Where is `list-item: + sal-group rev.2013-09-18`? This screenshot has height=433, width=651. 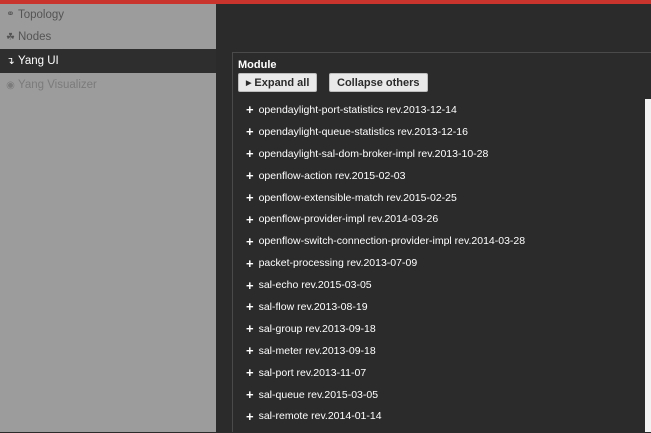
list-item: + sal-group rev.2013-09-18 is located at coordinates (439, 329).